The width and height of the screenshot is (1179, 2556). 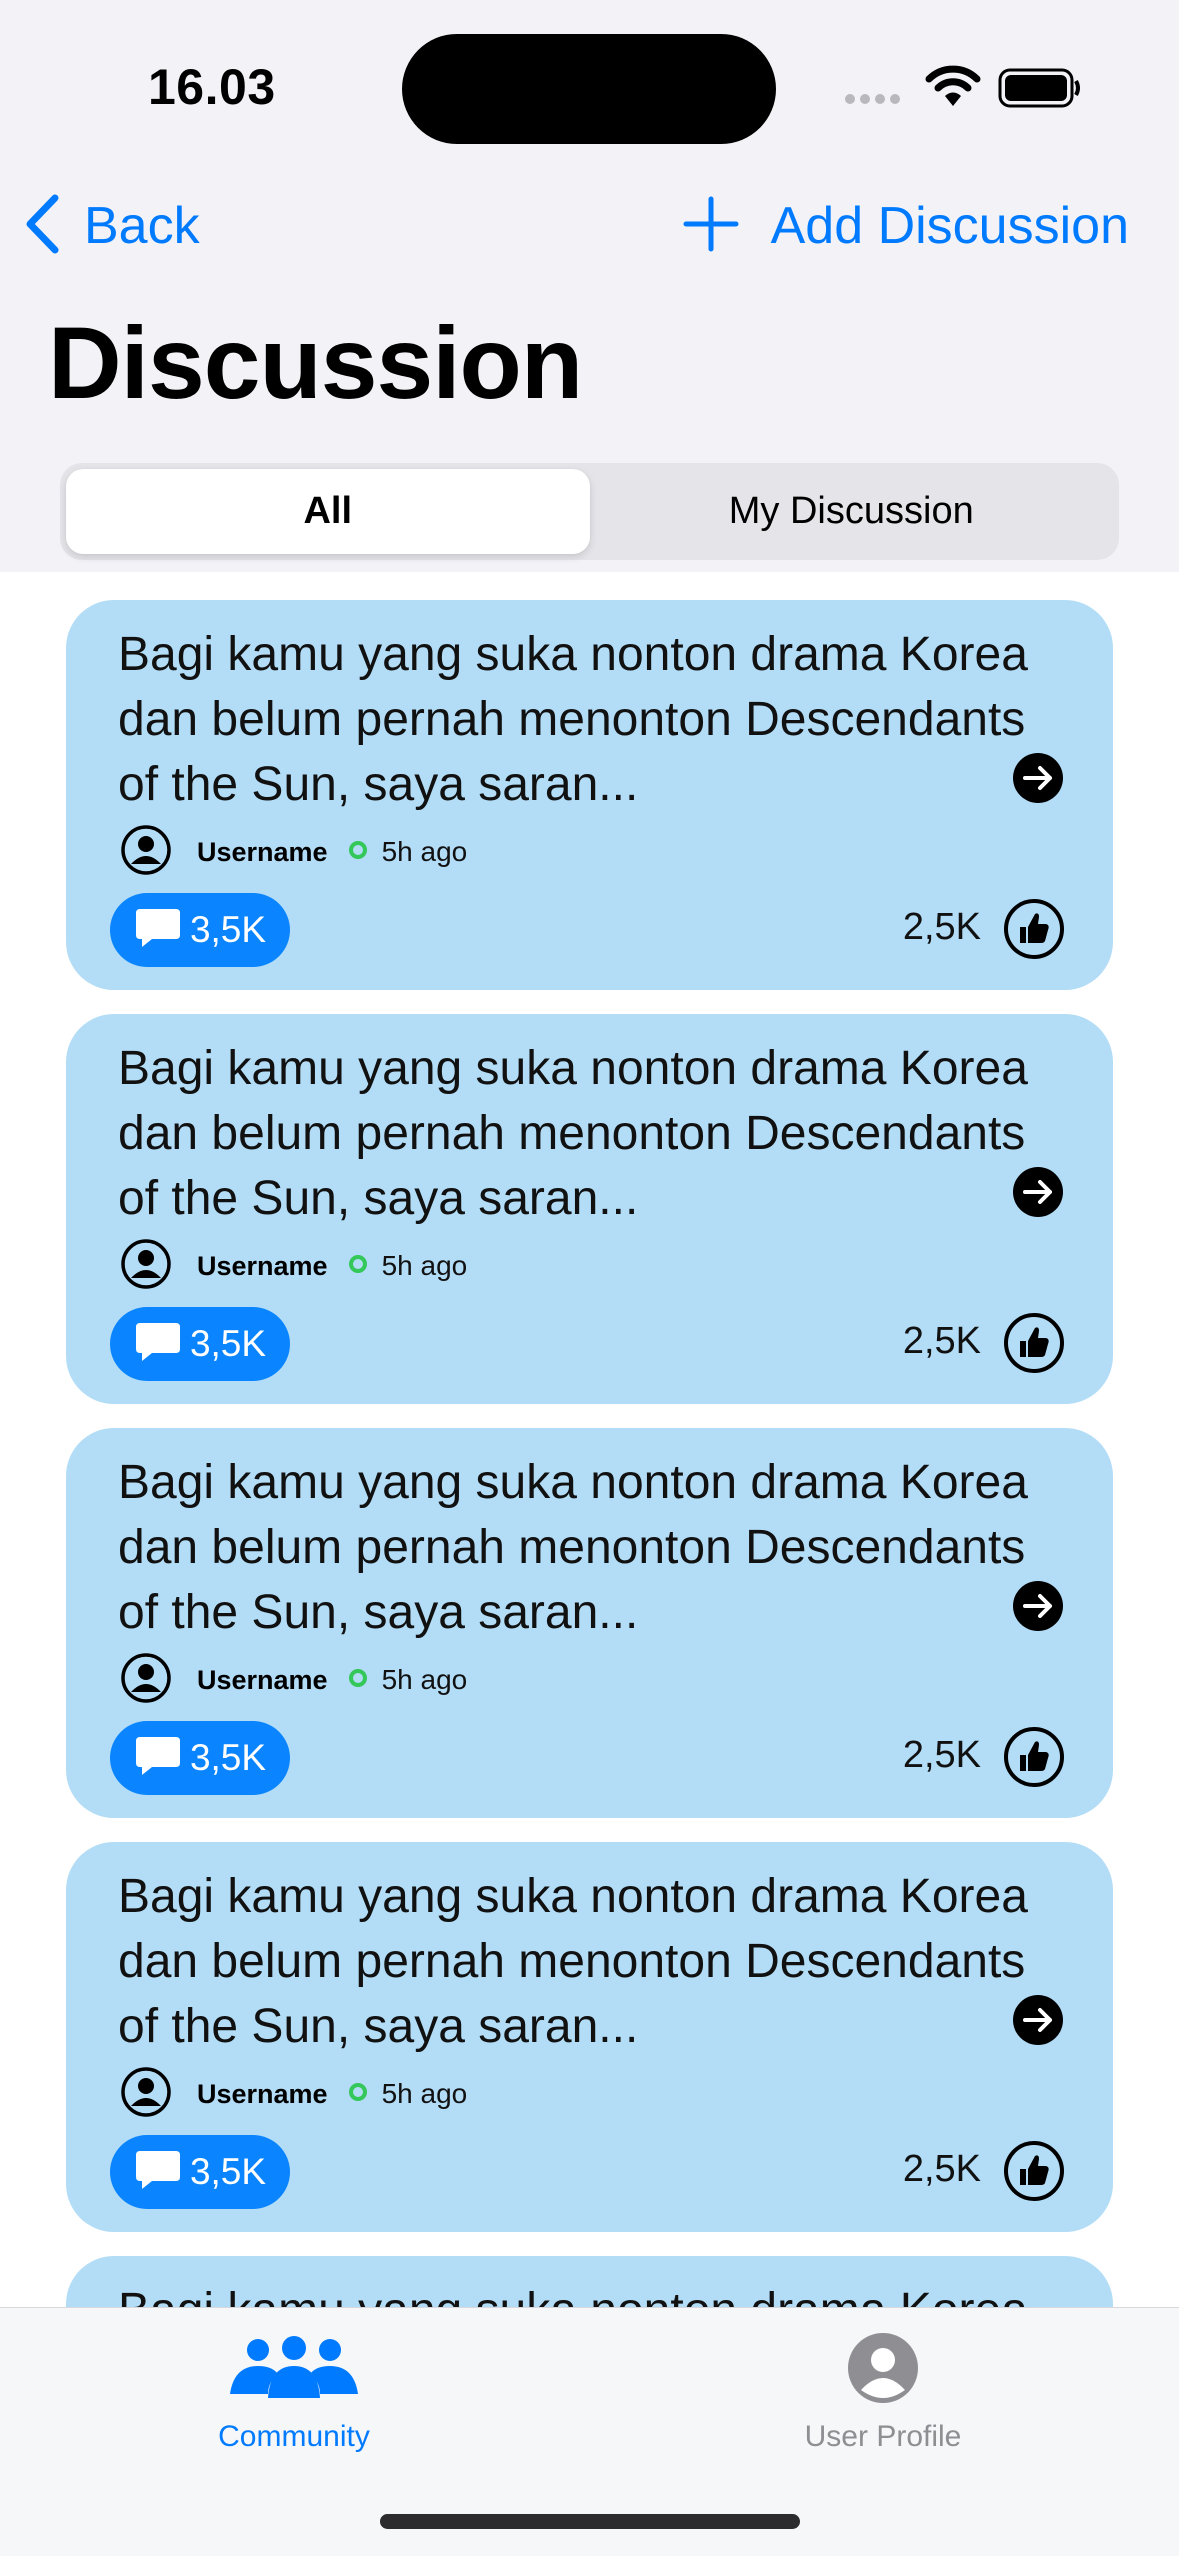 I want to click on person-circle-fill-icon, so click(x=883, y=2368).